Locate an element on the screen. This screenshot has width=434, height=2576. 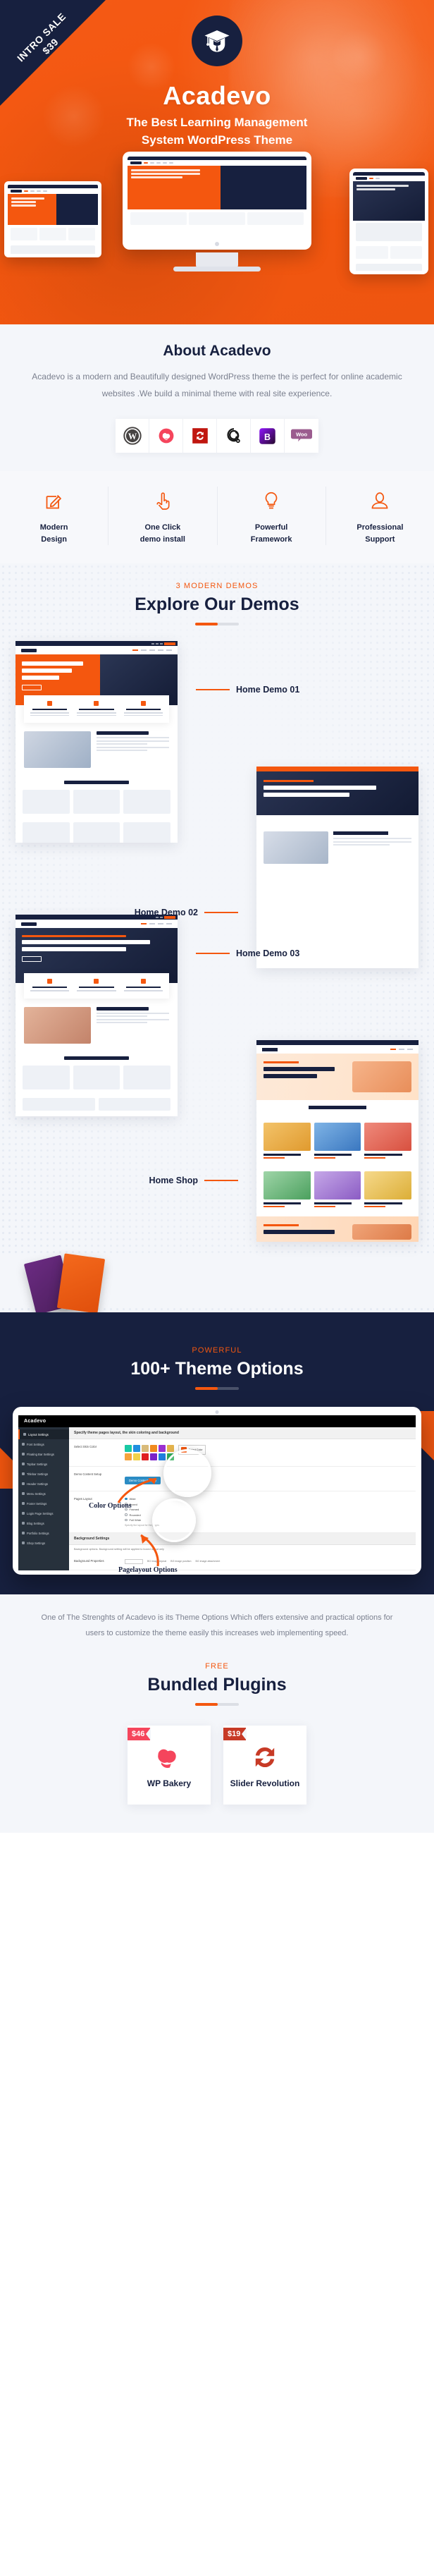
bg-field-attachment: BG image attachment is located at coordinates (208, 1561).